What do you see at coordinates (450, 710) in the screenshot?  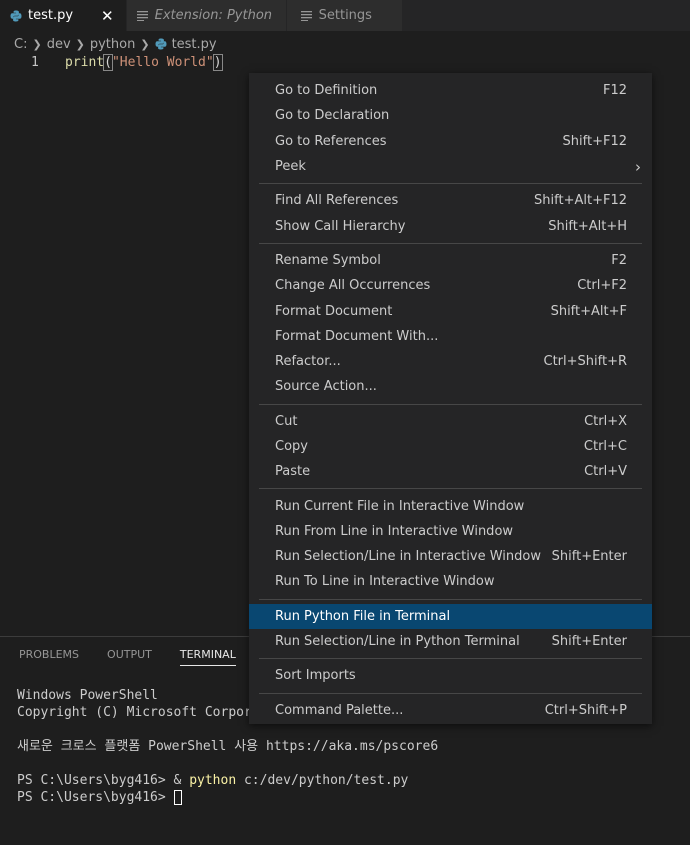 I see `menu-item-command-palette: Command Palette... Ctrl+Shift+P` at bounding box center [450, 710].